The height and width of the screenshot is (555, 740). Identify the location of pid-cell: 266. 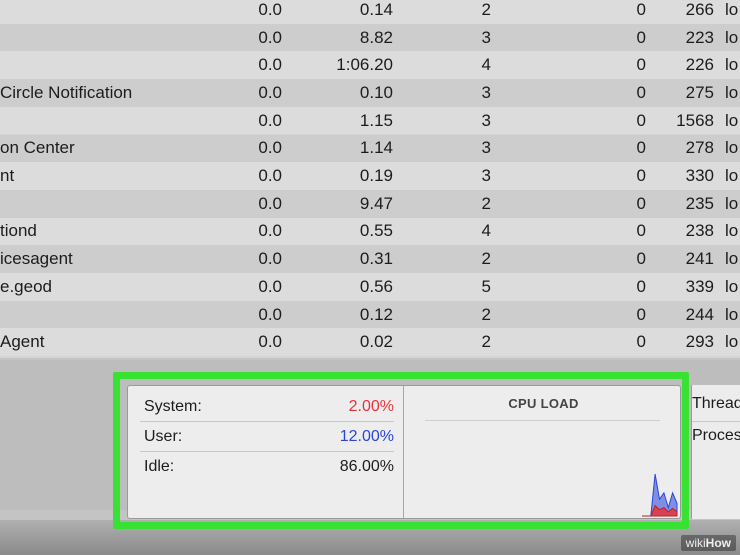
(699, 9).